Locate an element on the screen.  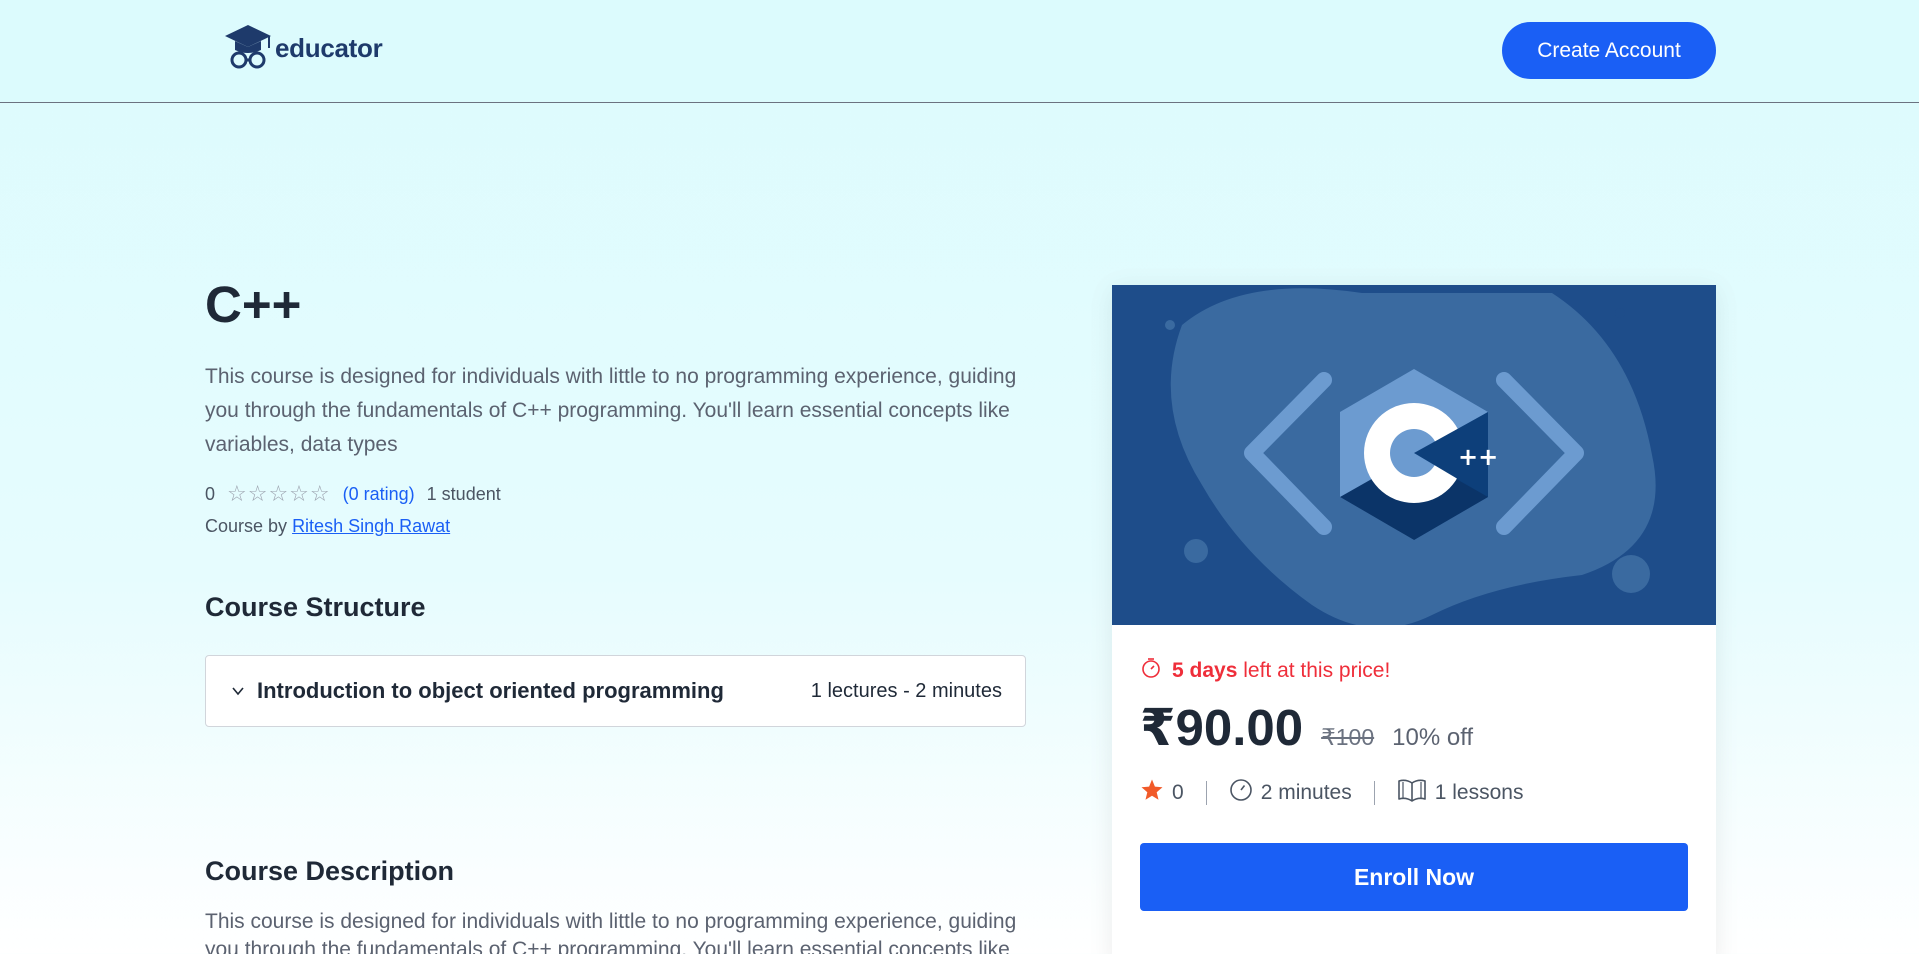
current-price: ₹90.00 is located at coordinates (1222, 727).